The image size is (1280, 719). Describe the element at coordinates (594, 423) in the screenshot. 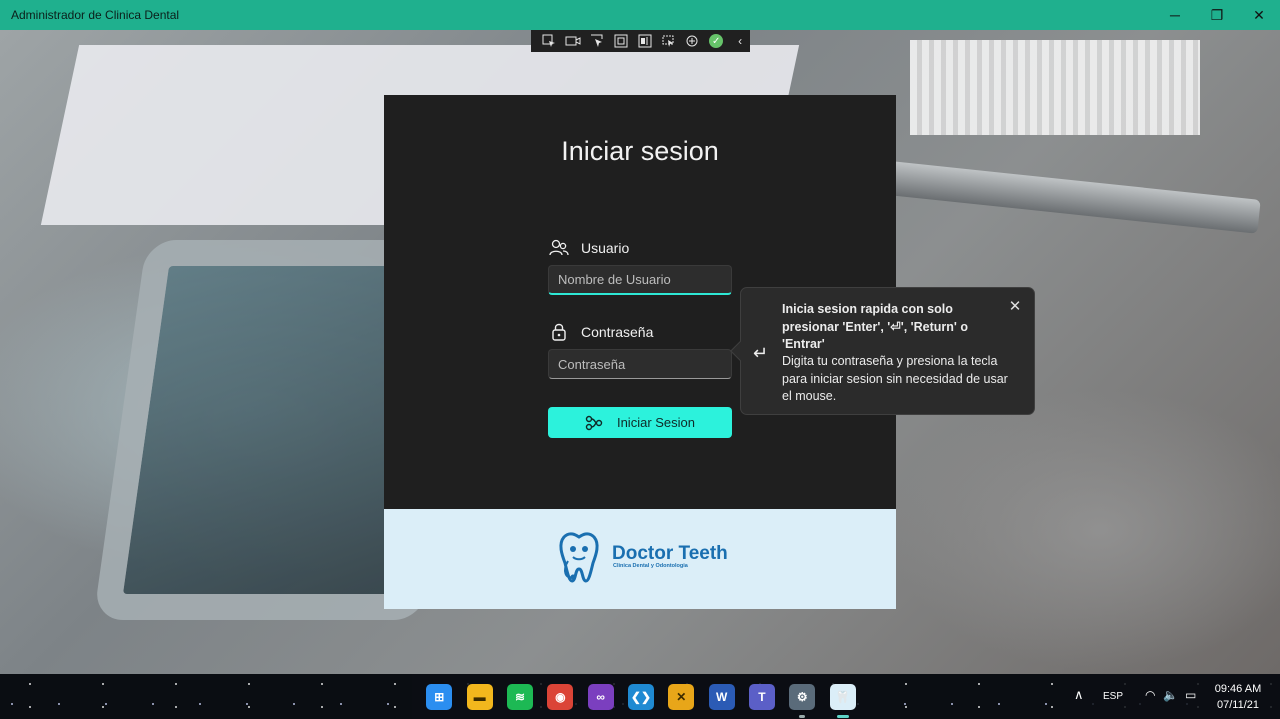

I see `flow-icon` at that location.